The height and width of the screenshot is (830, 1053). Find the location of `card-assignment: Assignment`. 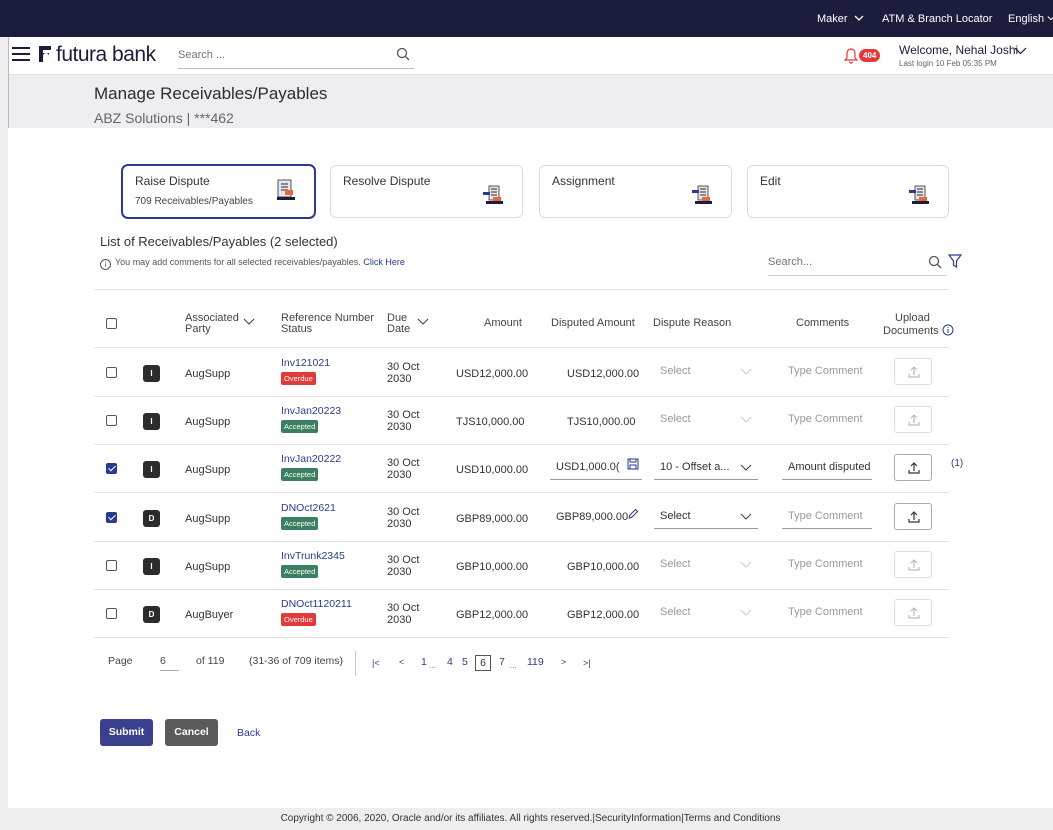

card-assignment: Assignment is located at coordinates (635, 191).